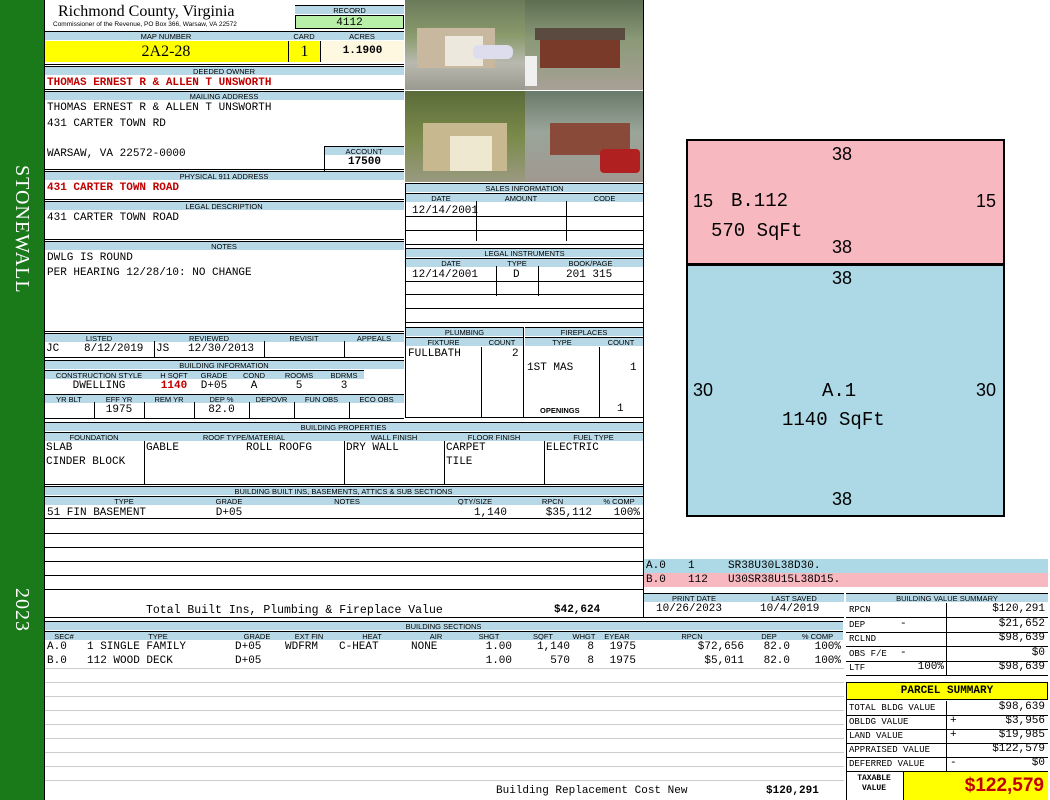 Image resolution: width=1050 pixels, height=800 pixels. What do you see at coordinates (857, 668) in the screenshot?
I see `bvs-label-4: LTF` at bounding box center [857, 668].